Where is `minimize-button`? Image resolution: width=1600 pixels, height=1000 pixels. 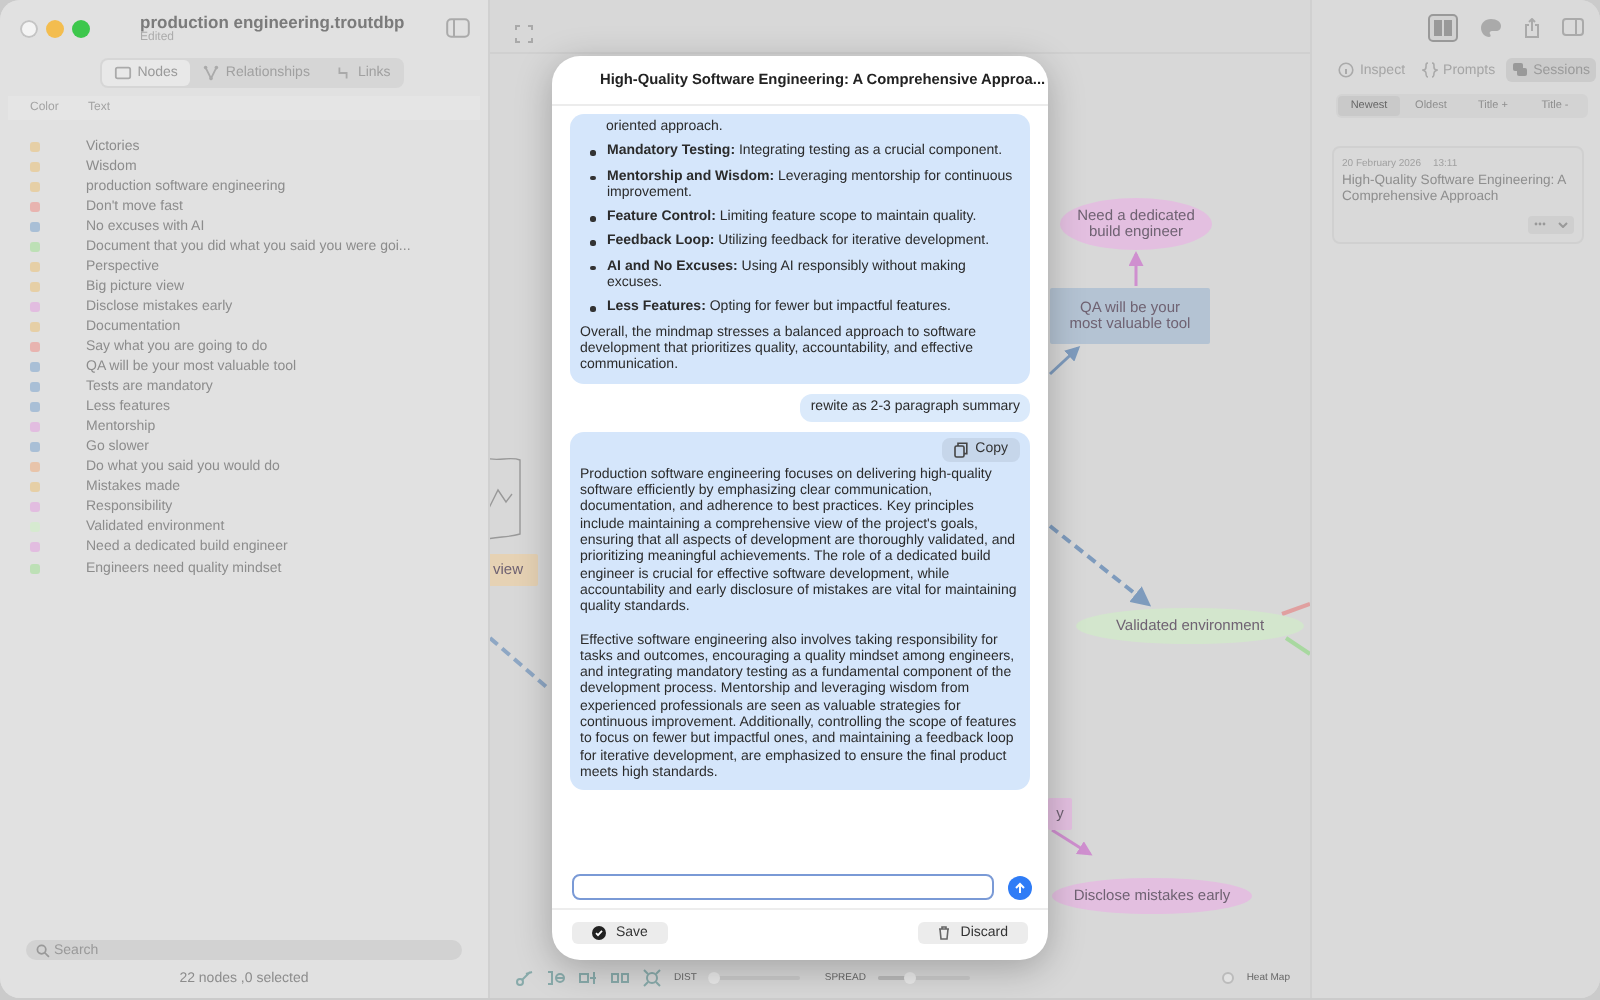 minimize-button is located at coordinates (55, 28).